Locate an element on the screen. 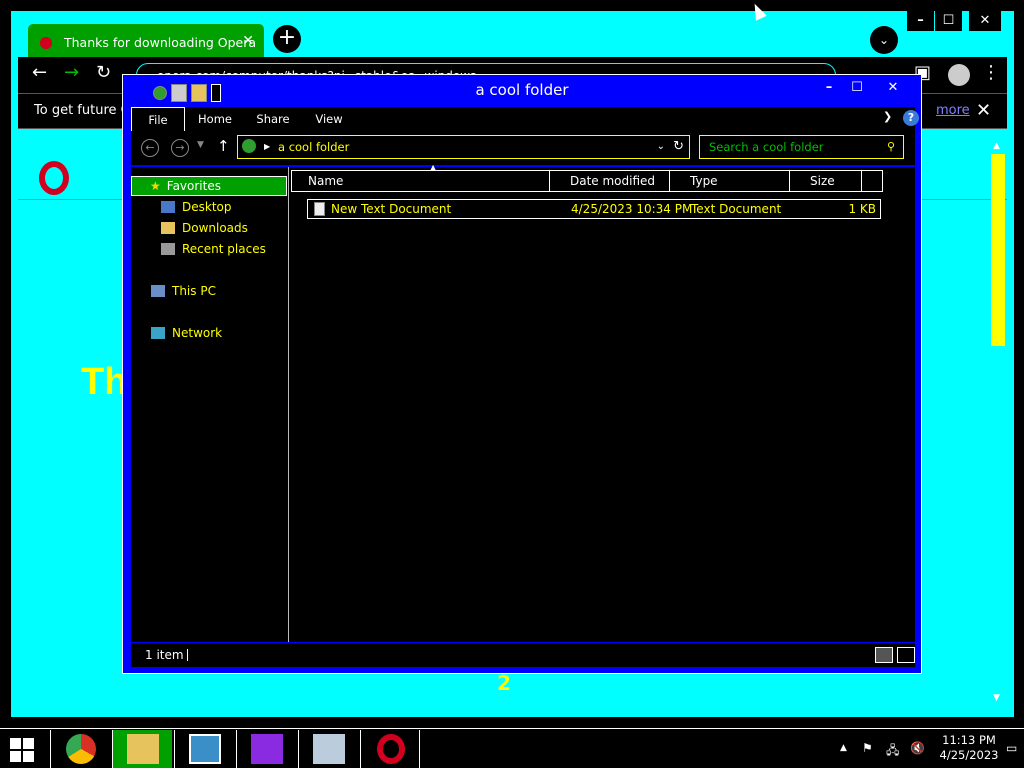  tab-file: File is located at coordinates (158, 119).